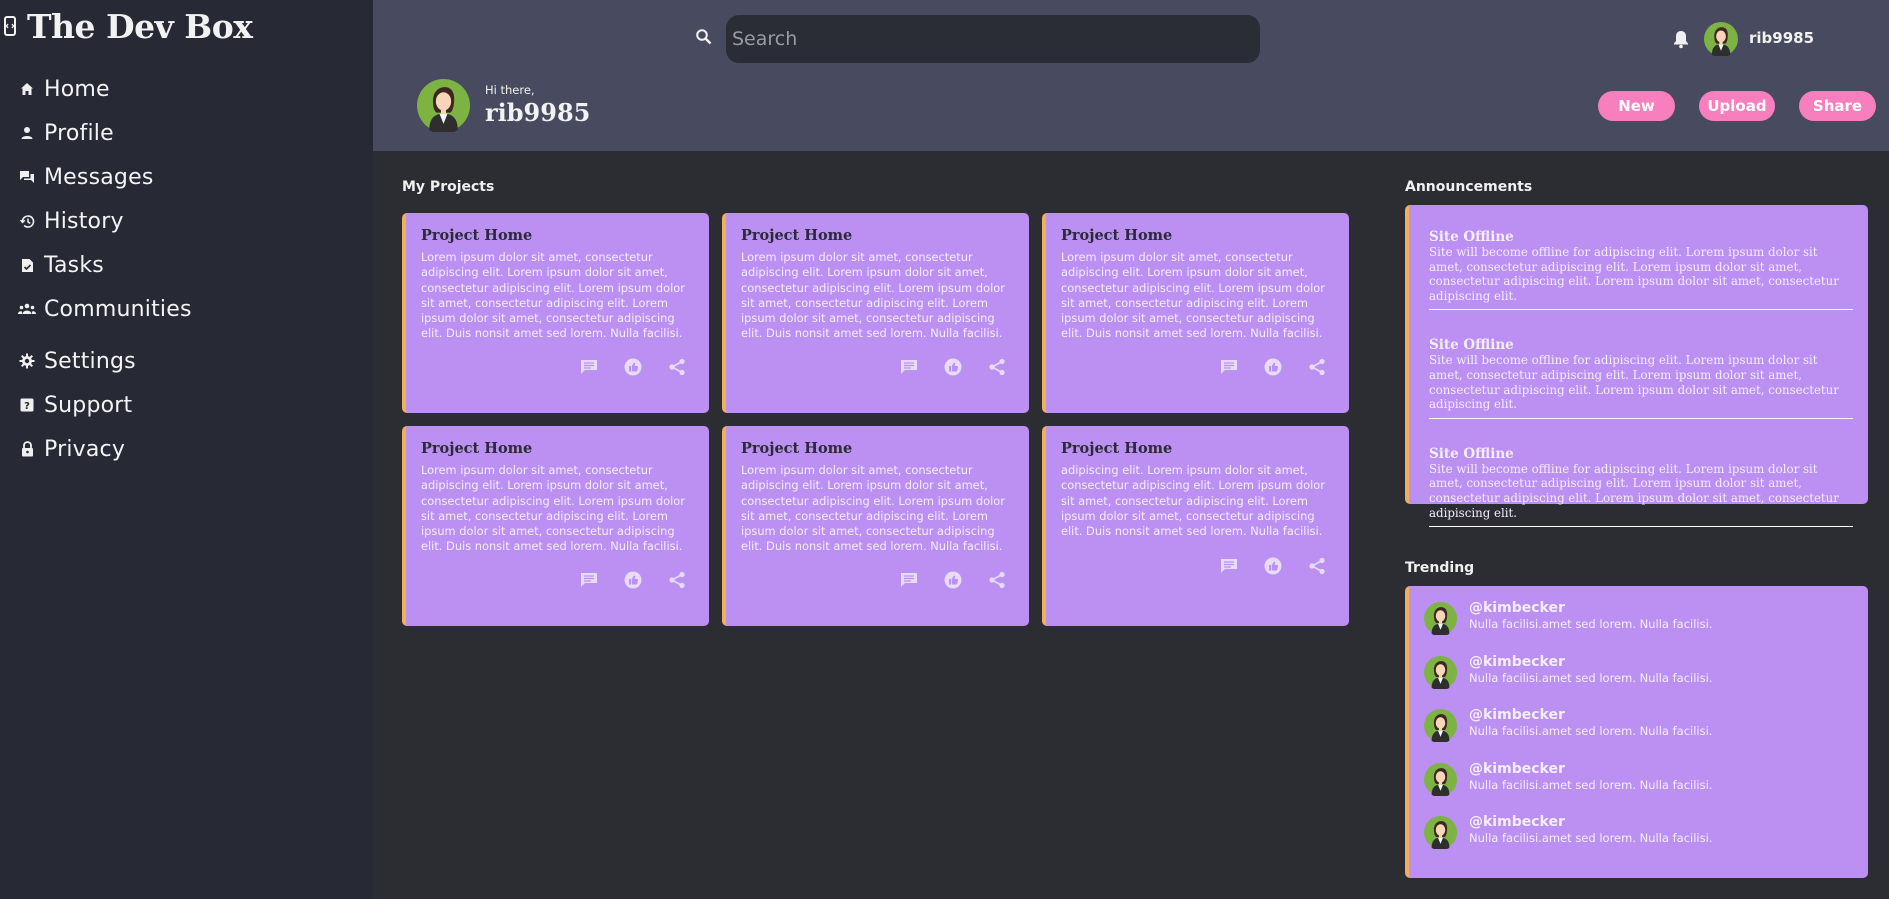 The width and height of the screenshot is (1889, 899). Describe the element at coordinates (186, 309) in the screenshot. I see `sidebar-item-communities: Communities` at that location.